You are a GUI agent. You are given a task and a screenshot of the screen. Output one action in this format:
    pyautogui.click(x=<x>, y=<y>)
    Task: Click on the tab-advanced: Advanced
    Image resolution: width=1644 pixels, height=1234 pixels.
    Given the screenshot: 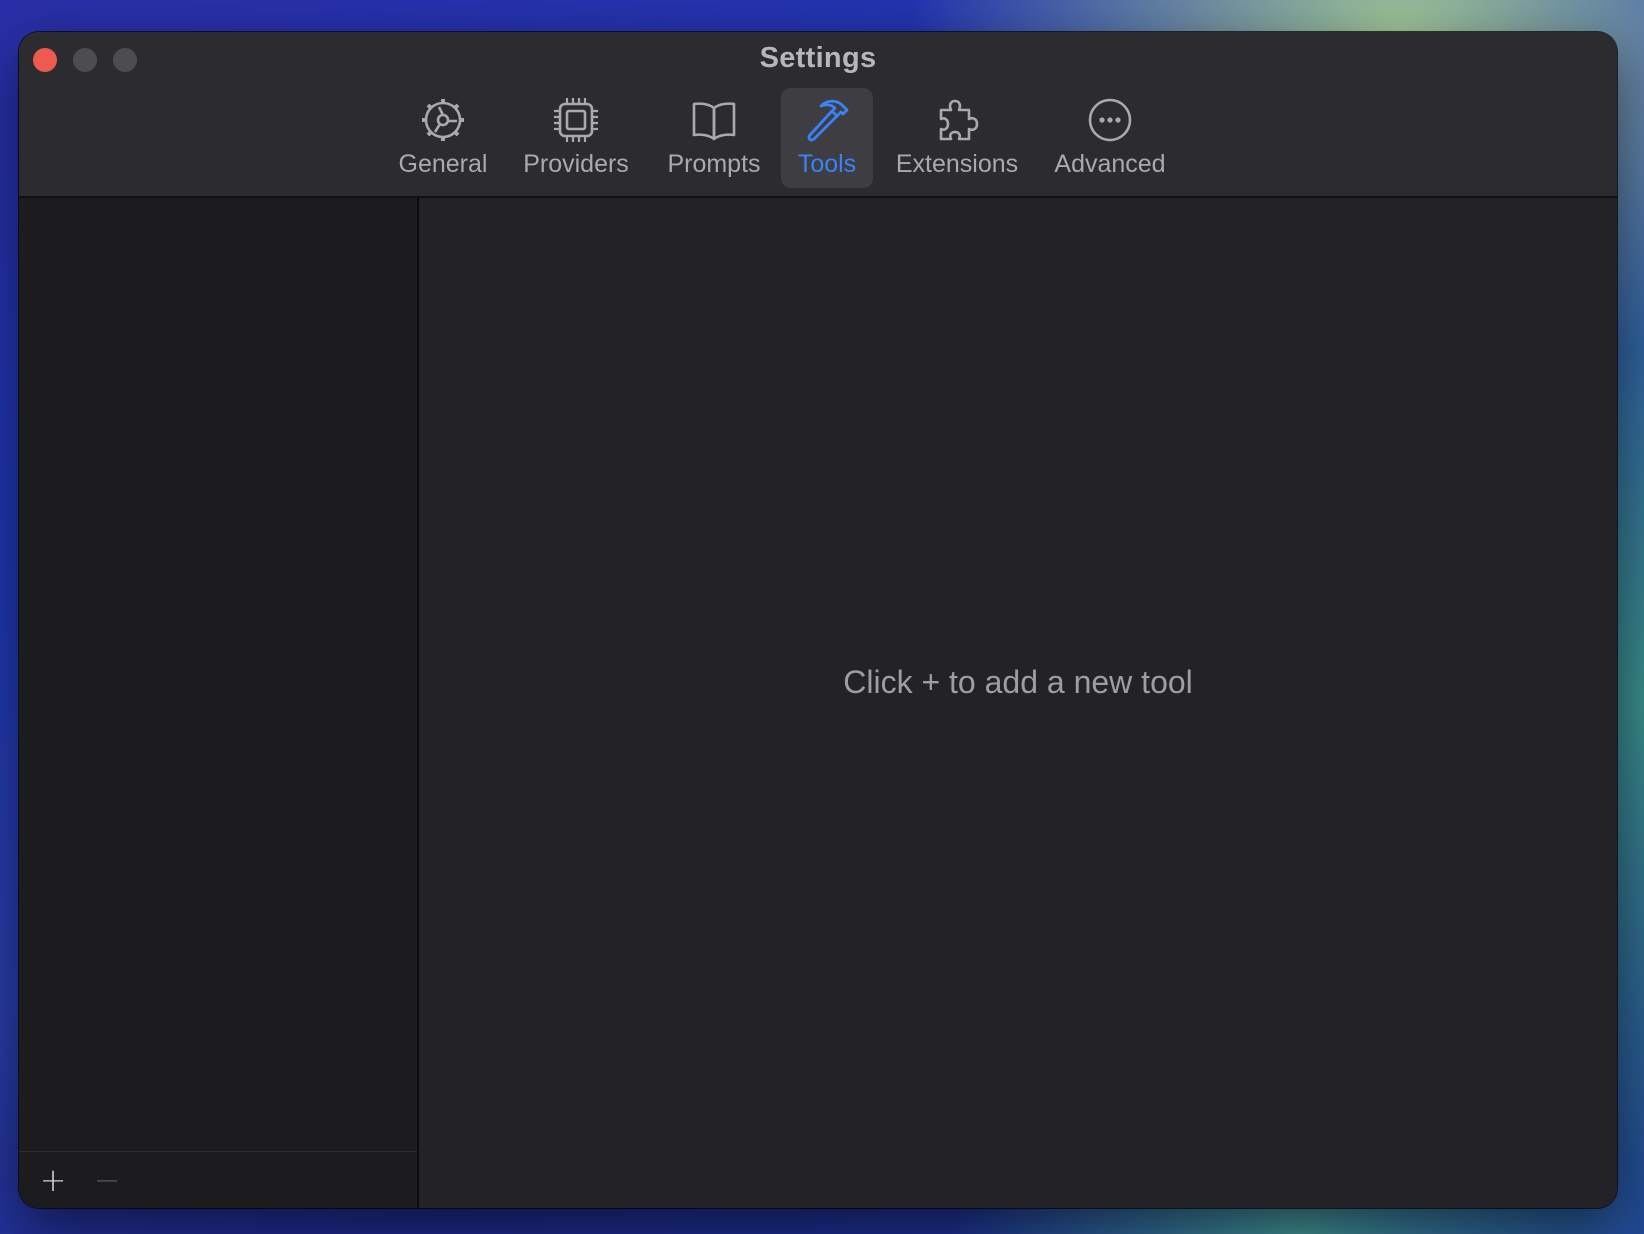 What is the action you would take?
    pyautogui.click(x=1110, y=138)
    